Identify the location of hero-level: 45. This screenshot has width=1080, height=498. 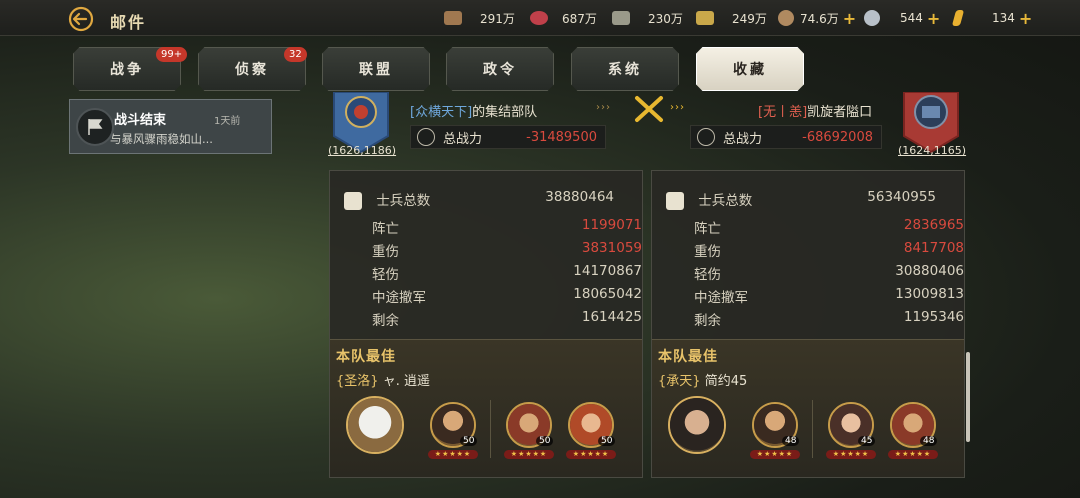
(867, 441).